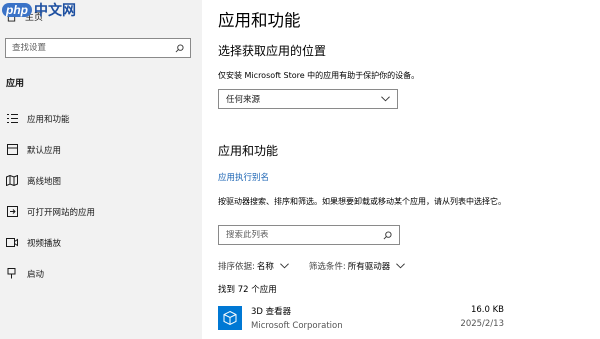  Describe the element at coordinates (369, 267) in the screenshot. I see `filter-by-value: 所有驱动器` at that location.